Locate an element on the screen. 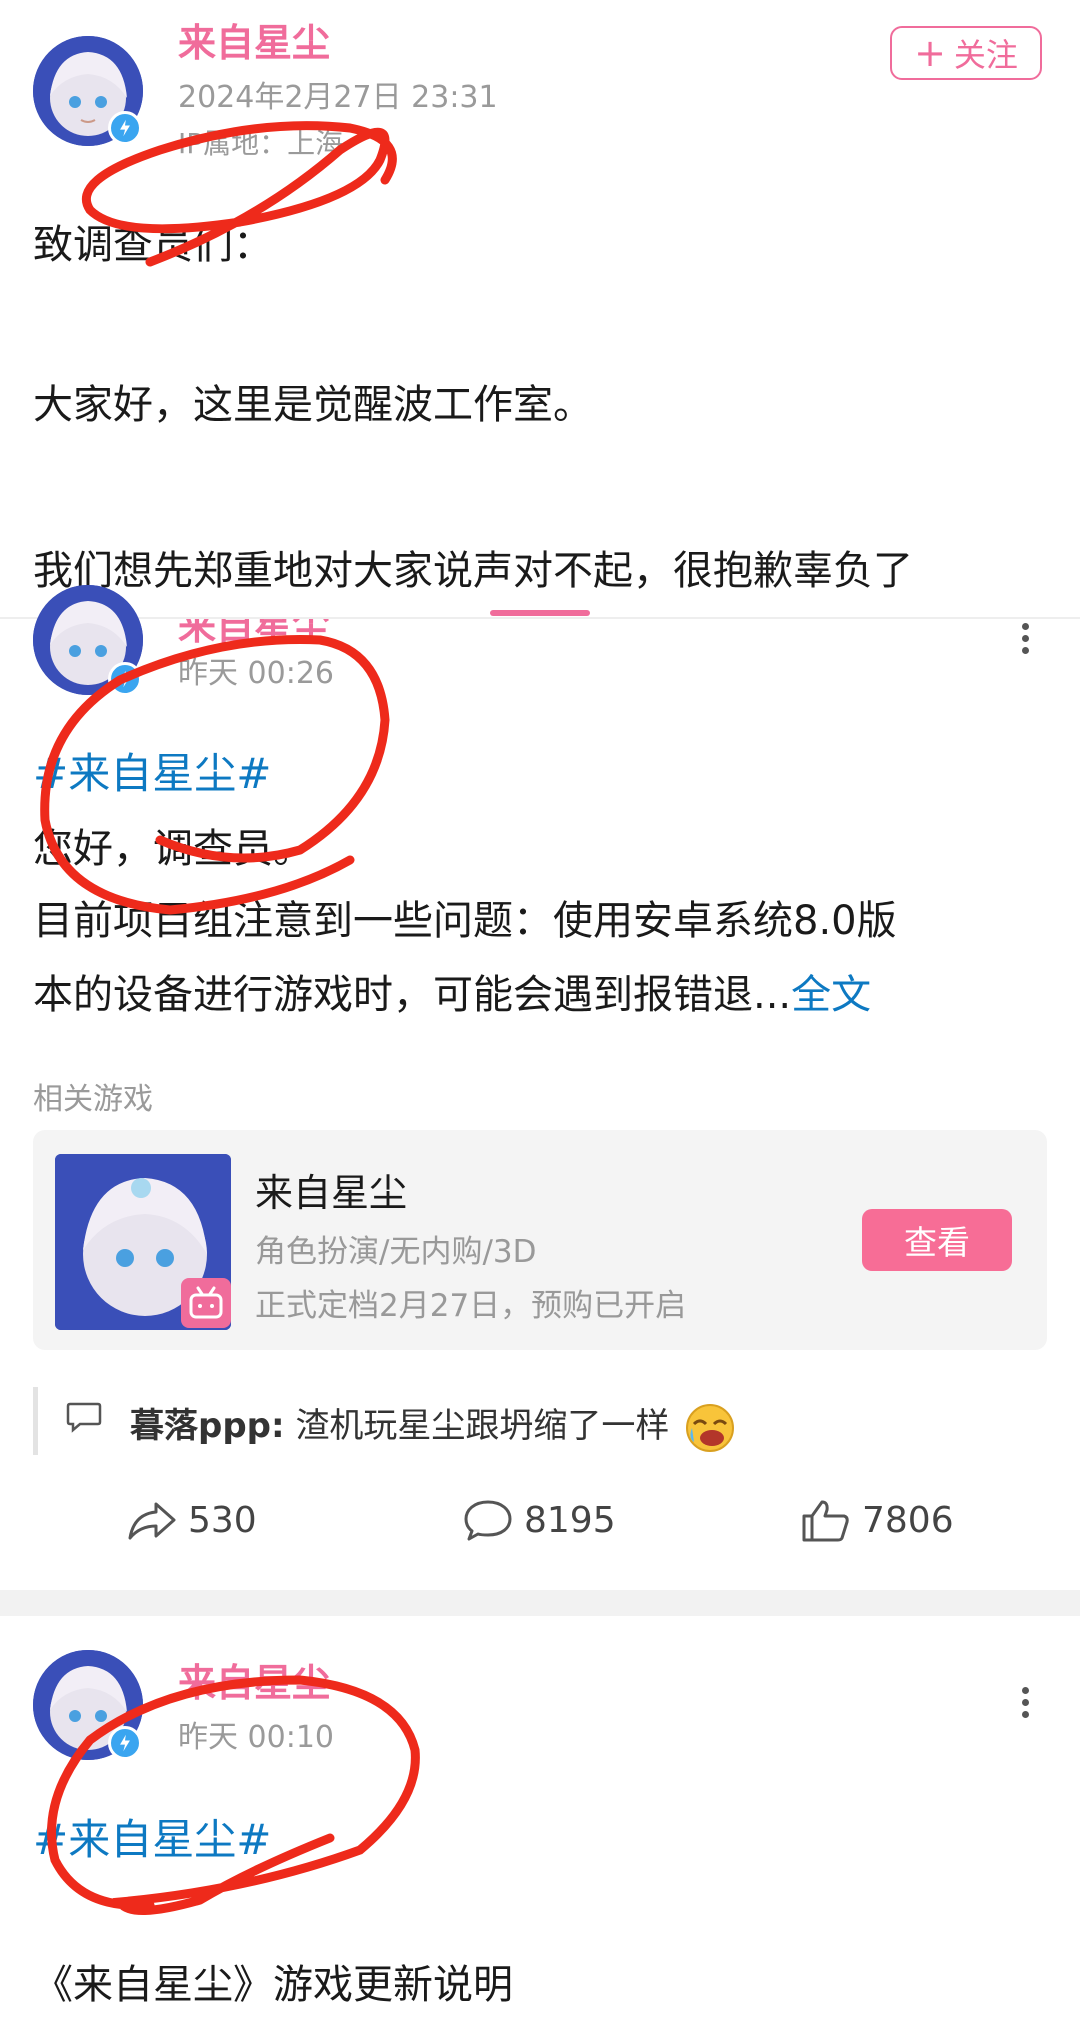 The image size is (1080, 2023). like-count: 7806 is located at coordinates (908, 1520).